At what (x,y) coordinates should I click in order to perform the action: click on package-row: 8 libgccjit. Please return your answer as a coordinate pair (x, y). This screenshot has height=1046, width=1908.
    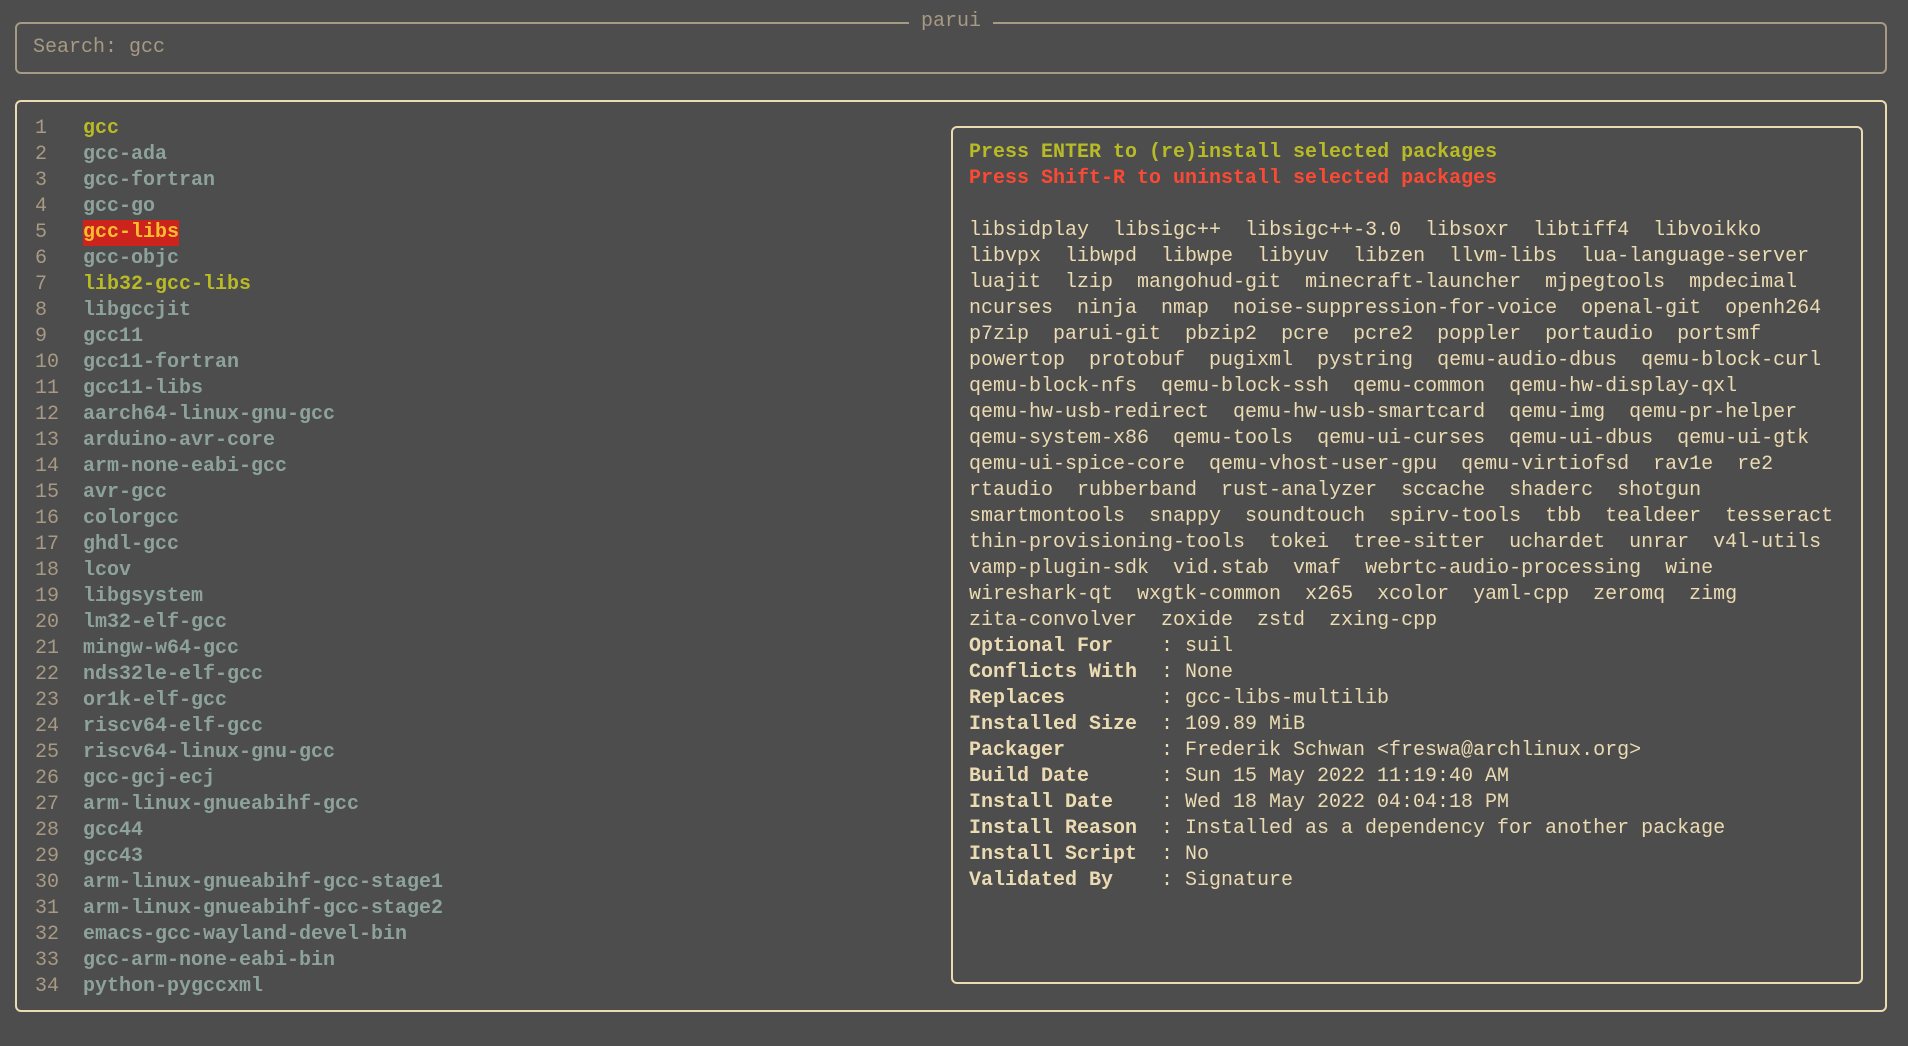
    Looking at the image, I should click on (239, 311).